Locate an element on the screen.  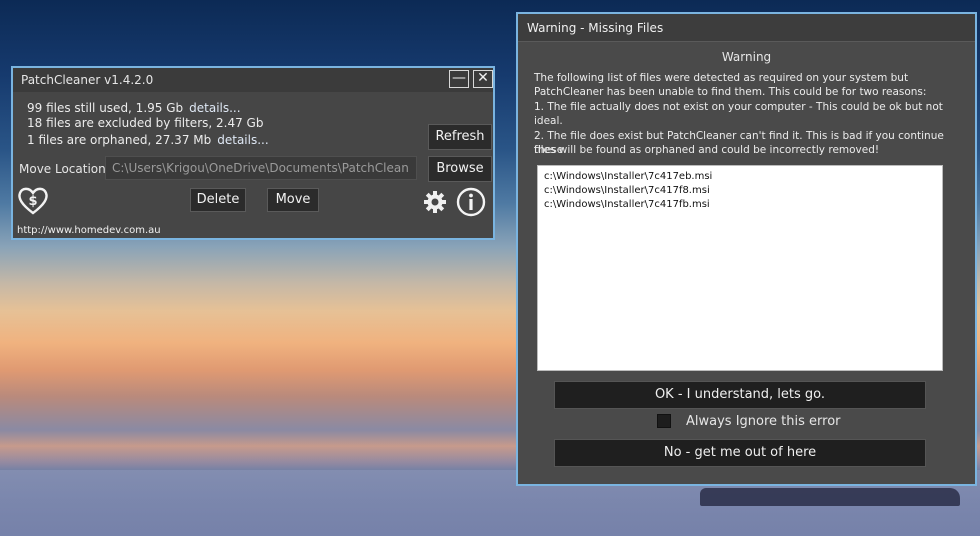
browse-button: Browse is located at coordinates (460, 169).